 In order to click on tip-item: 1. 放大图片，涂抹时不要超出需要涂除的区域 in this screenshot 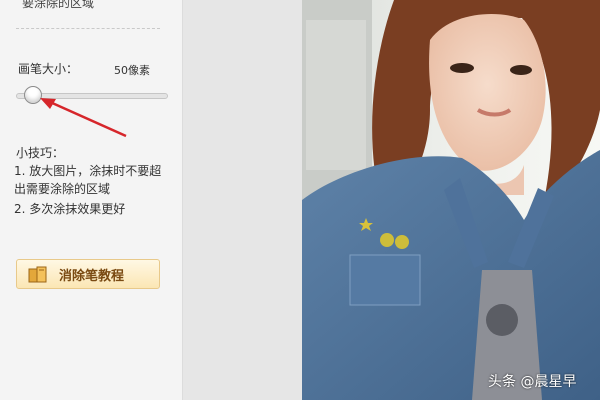, I will do `click(88, 180)`.